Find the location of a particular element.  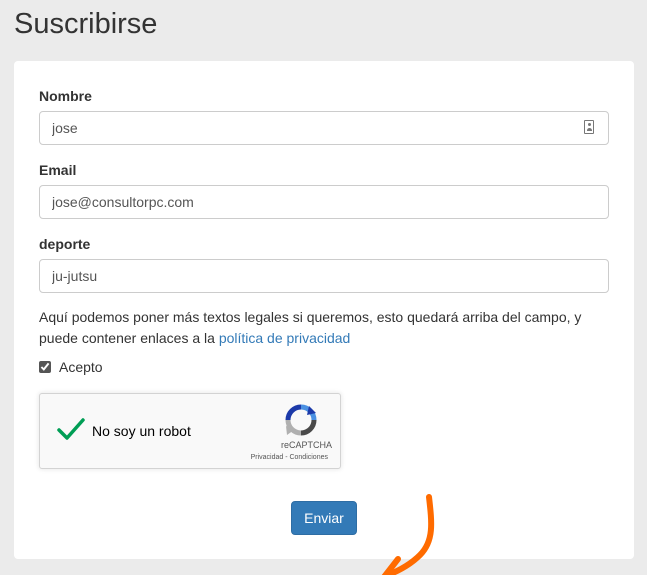

recaptcha-label: No soy un robot is located at coordinates (141, 431).